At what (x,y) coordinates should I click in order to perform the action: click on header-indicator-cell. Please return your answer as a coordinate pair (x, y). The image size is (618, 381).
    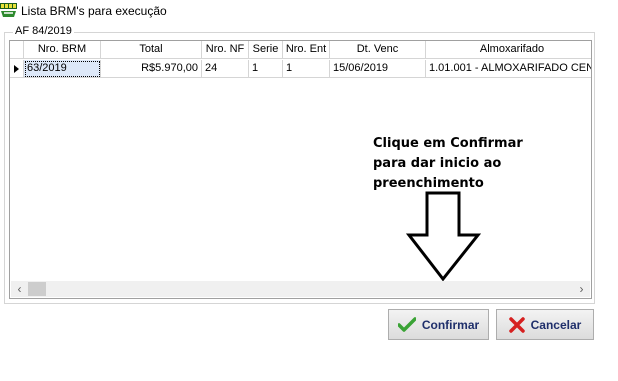
    Looking at the image, I should click on (17, 50).